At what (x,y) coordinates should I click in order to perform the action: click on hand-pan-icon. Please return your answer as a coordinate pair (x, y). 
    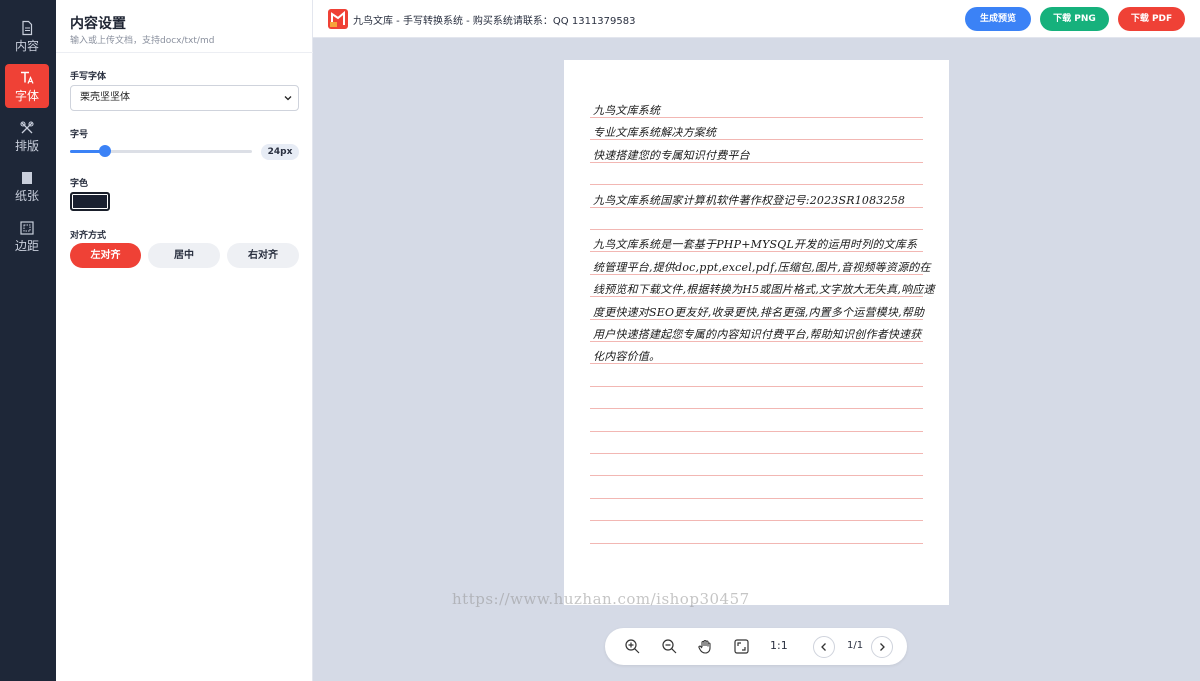
    Looking at the image, I should click on (705, 646).